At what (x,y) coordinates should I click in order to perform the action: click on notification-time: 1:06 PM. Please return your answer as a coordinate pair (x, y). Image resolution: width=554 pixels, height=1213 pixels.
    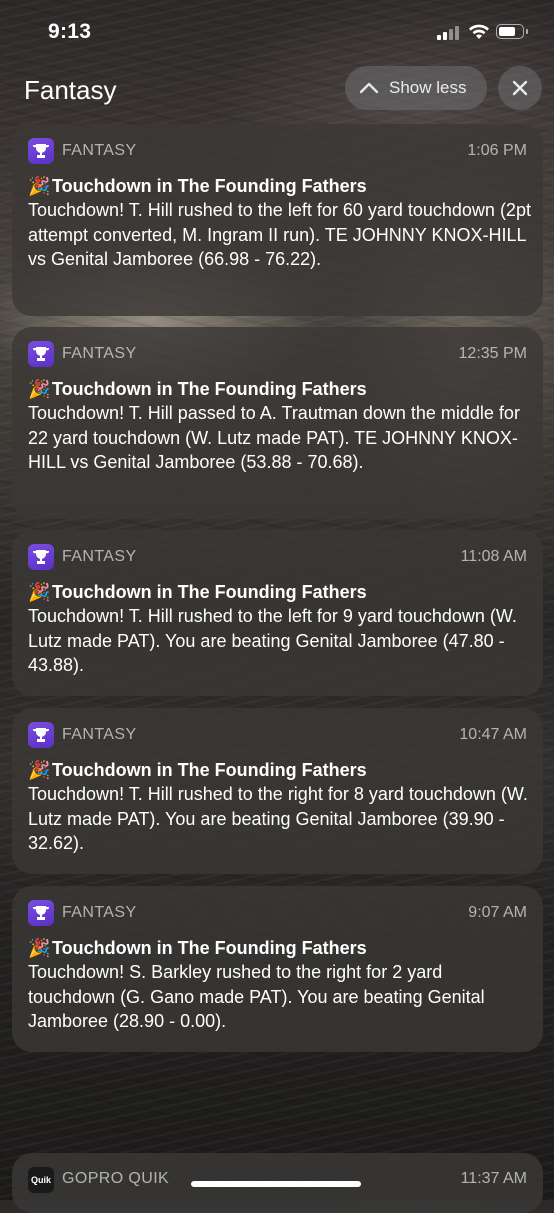
    Looking at the image, I should click on (497, 150).